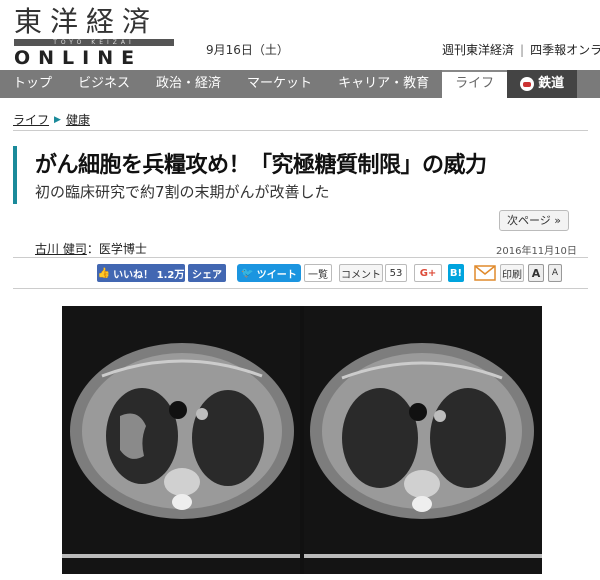  What do you see at coordinates (276, 275) in the screenshot?
I see `tweet-label: ツイート` at bounding box center [276, 275].